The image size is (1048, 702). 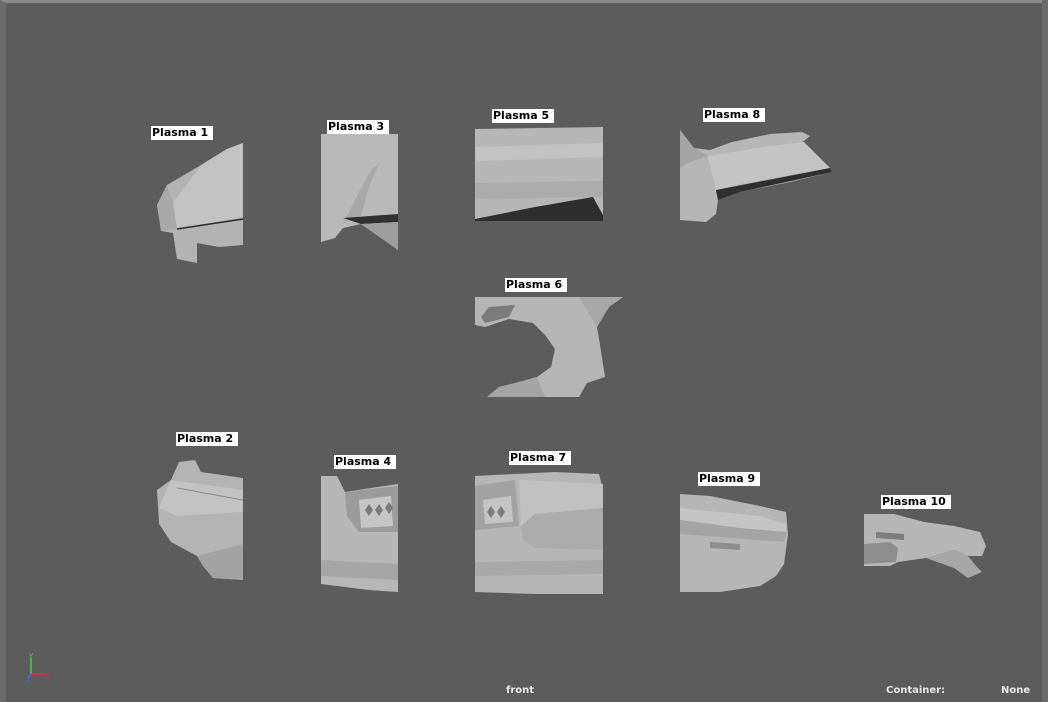 What do you see at coordinates (736, 545) in the screenshot?
I see `plasma-9-mesh` at bounding box center [736, 545].